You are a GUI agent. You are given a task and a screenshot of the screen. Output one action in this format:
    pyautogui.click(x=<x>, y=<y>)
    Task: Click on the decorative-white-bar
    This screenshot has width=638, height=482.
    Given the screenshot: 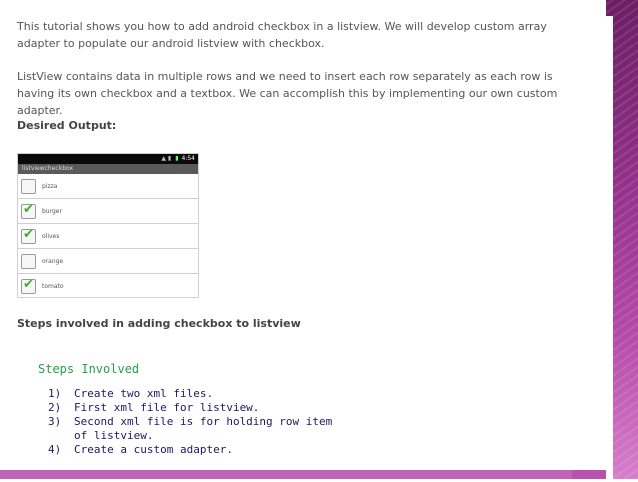 What is the action you would take?
    pyautogui.click(x=609, y=249)
    